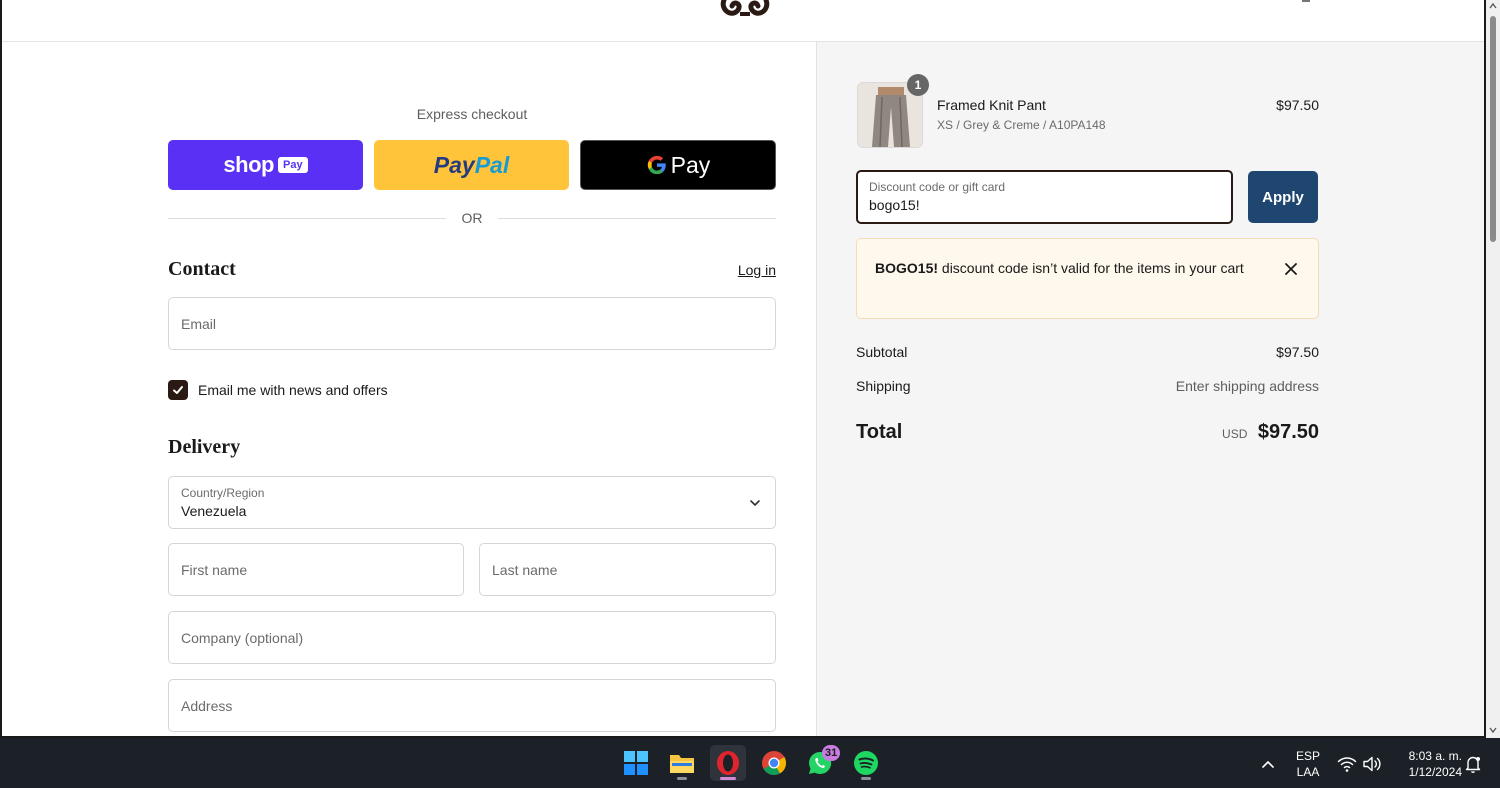  What do you see at coordinates (918, 85) in the screenshot?
I see `quantity-badge: 1` at bounding box center [918, 85].